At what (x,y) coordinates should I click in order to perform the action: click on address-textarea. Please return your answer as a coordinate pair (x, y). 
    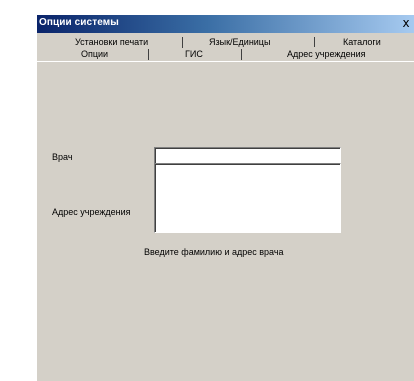
    Looking at the image, I should click on (247, 198).